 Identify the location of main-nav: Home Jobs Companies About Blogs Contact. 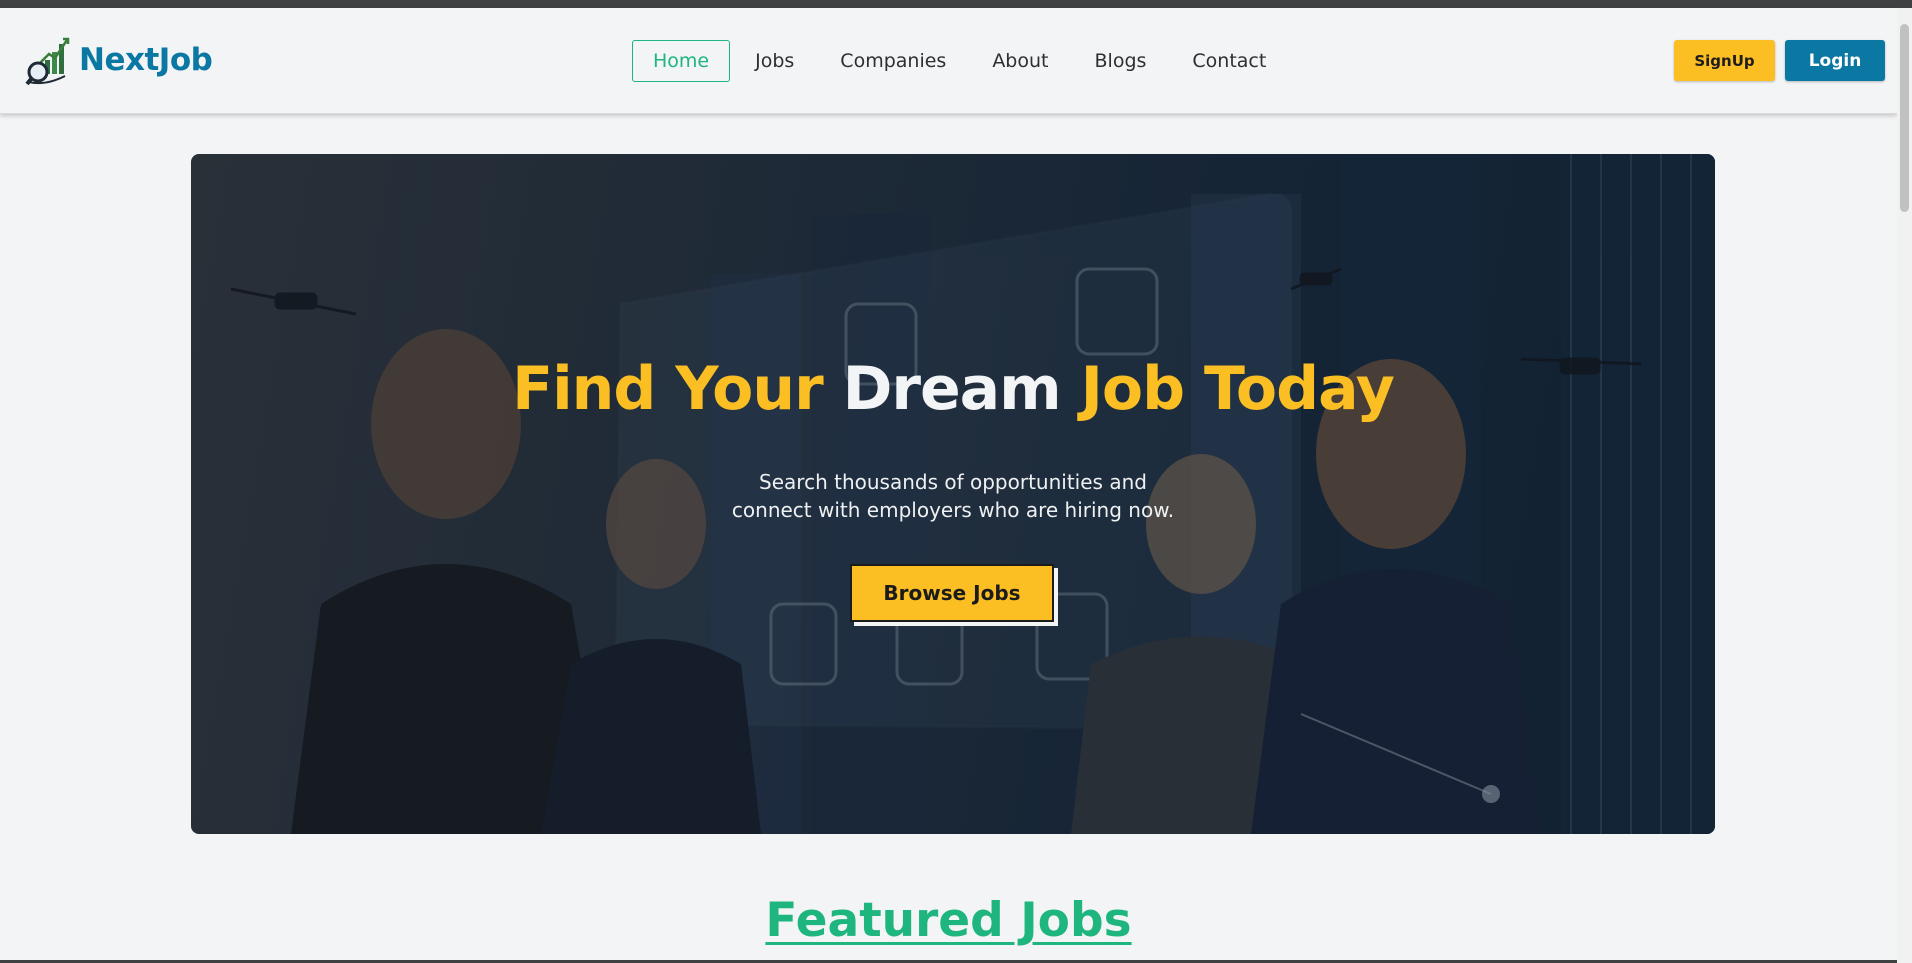
(961, 61).